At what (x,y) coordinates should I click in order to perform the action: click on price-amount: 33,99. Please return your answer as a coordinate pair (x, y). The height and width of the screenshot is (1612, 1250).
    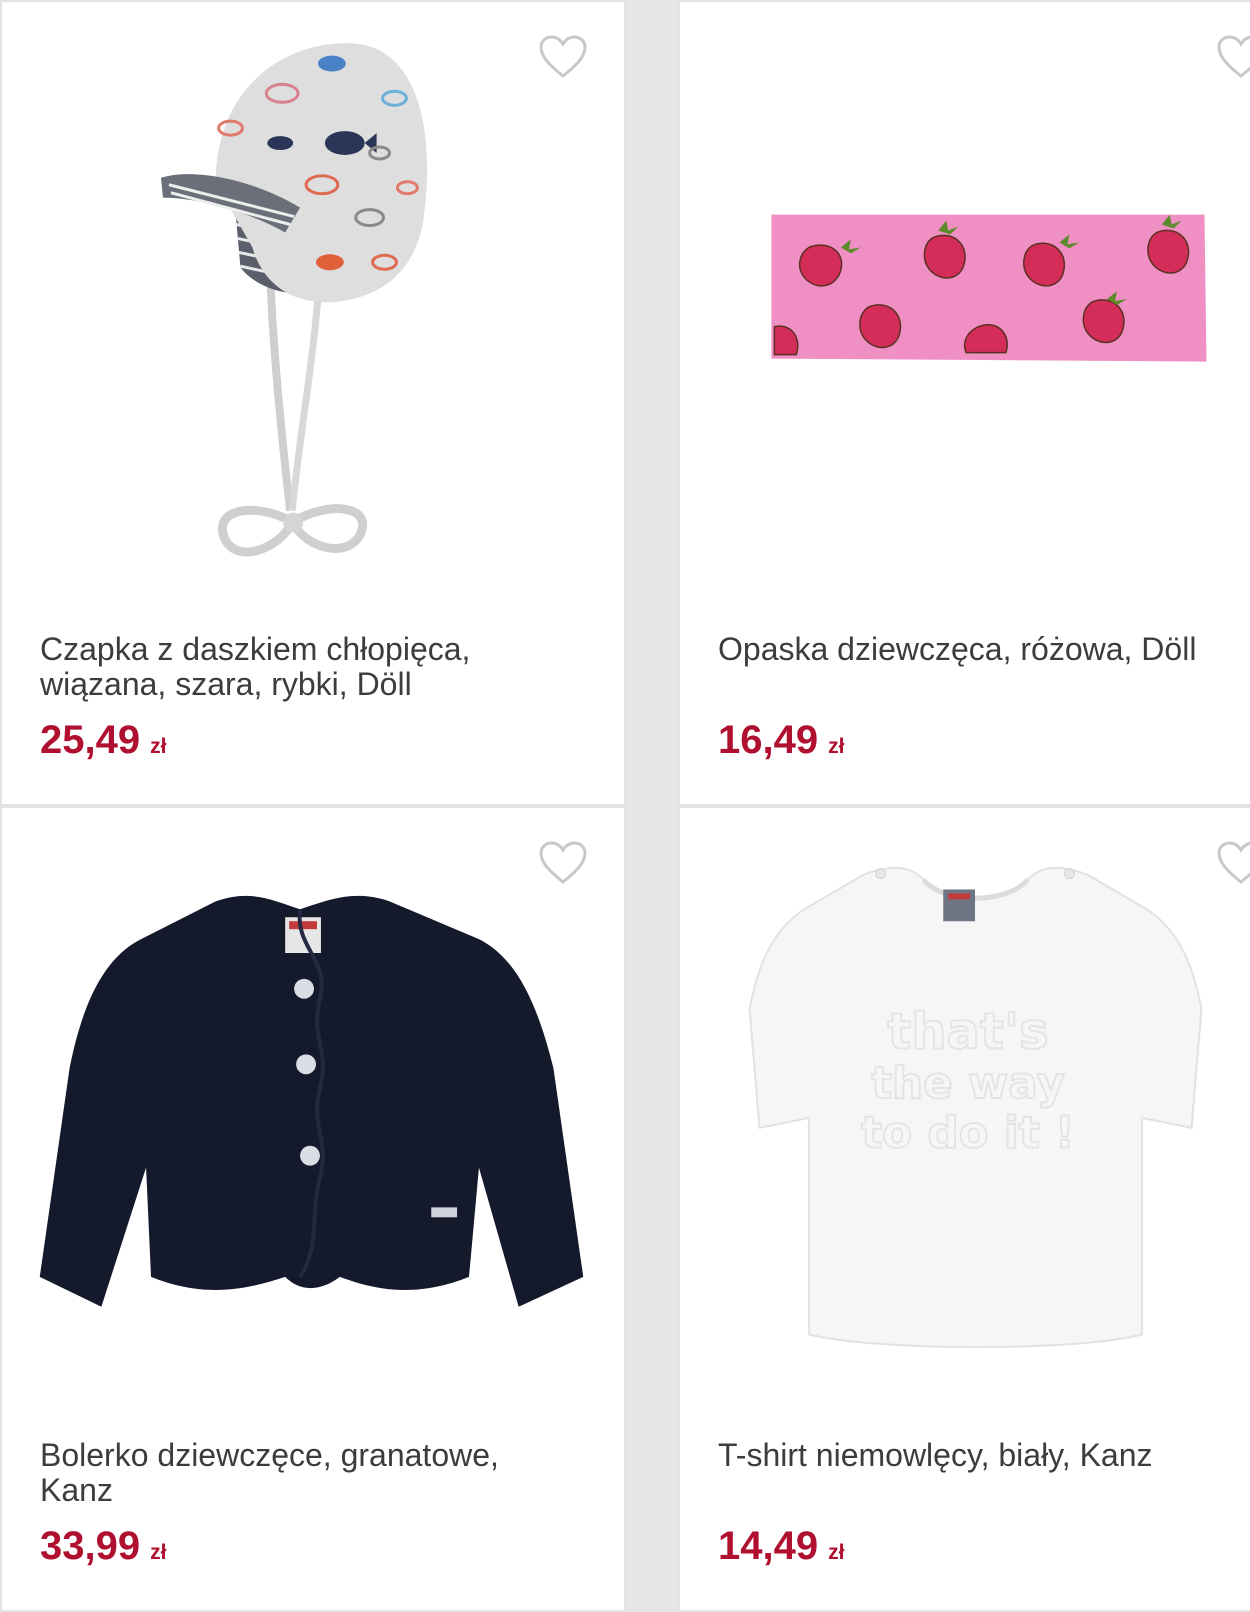
    Looking at the image, I should click on (90, 1546).